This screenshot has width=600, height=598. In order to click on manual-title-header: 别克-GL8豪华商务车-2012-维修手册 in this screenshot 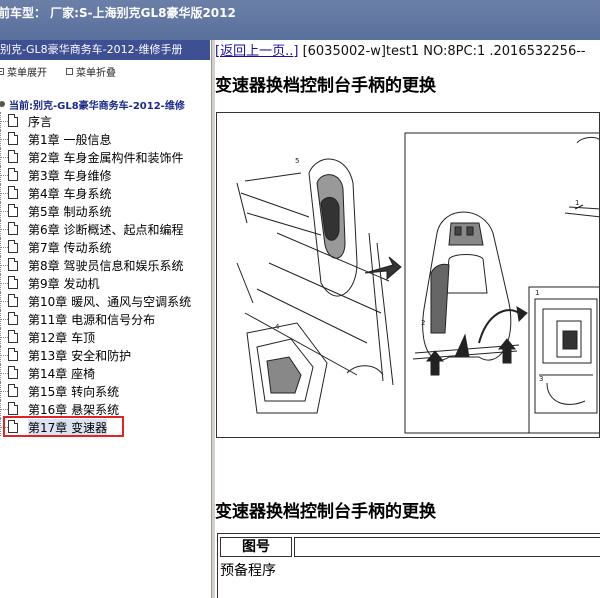, I will do `click(105, 50)`.